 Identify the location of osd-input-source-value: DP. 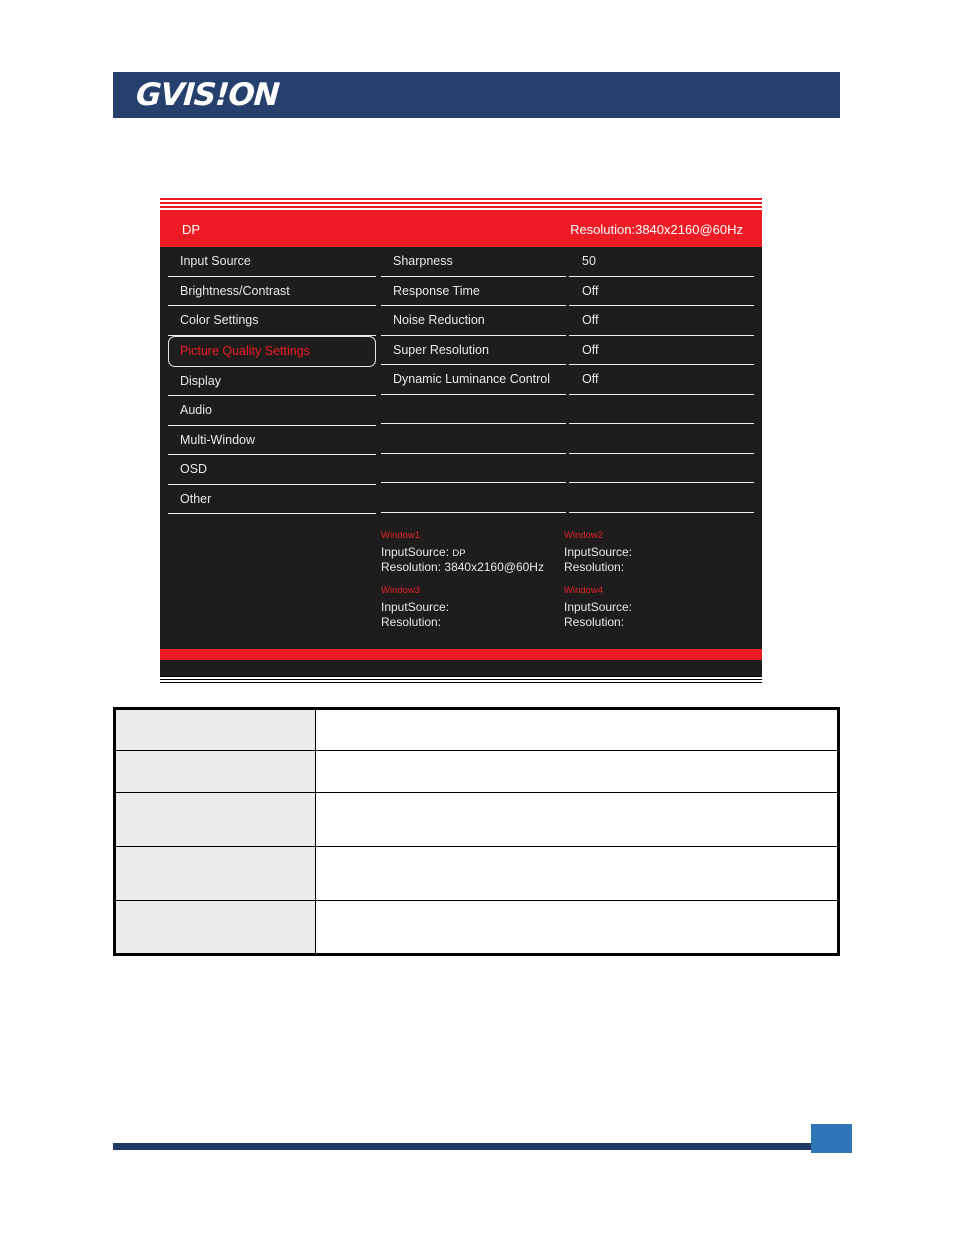
(191, 229).